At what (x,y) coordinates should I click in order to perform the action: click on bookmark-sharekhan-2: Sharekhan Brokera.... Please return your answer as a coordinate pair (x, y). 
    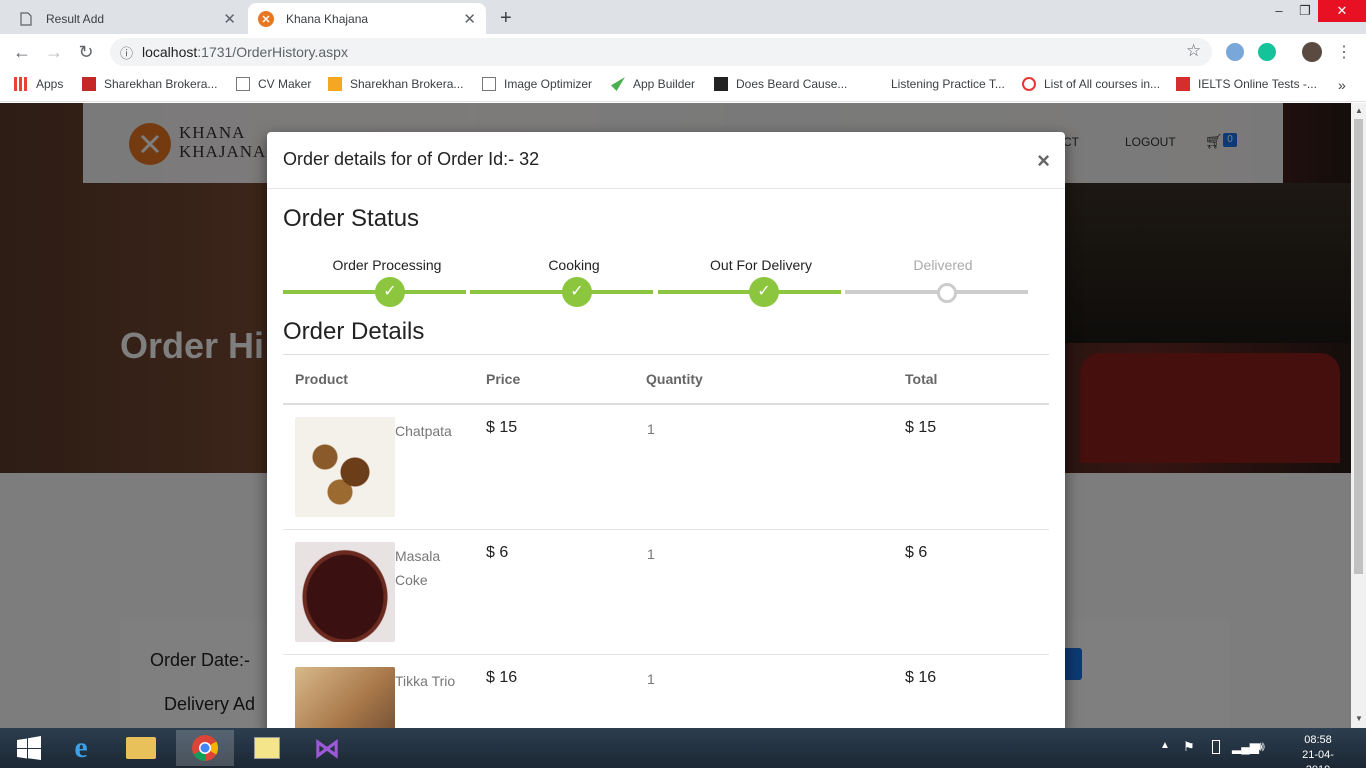
    Looking at the image, I should click on (395, 84).